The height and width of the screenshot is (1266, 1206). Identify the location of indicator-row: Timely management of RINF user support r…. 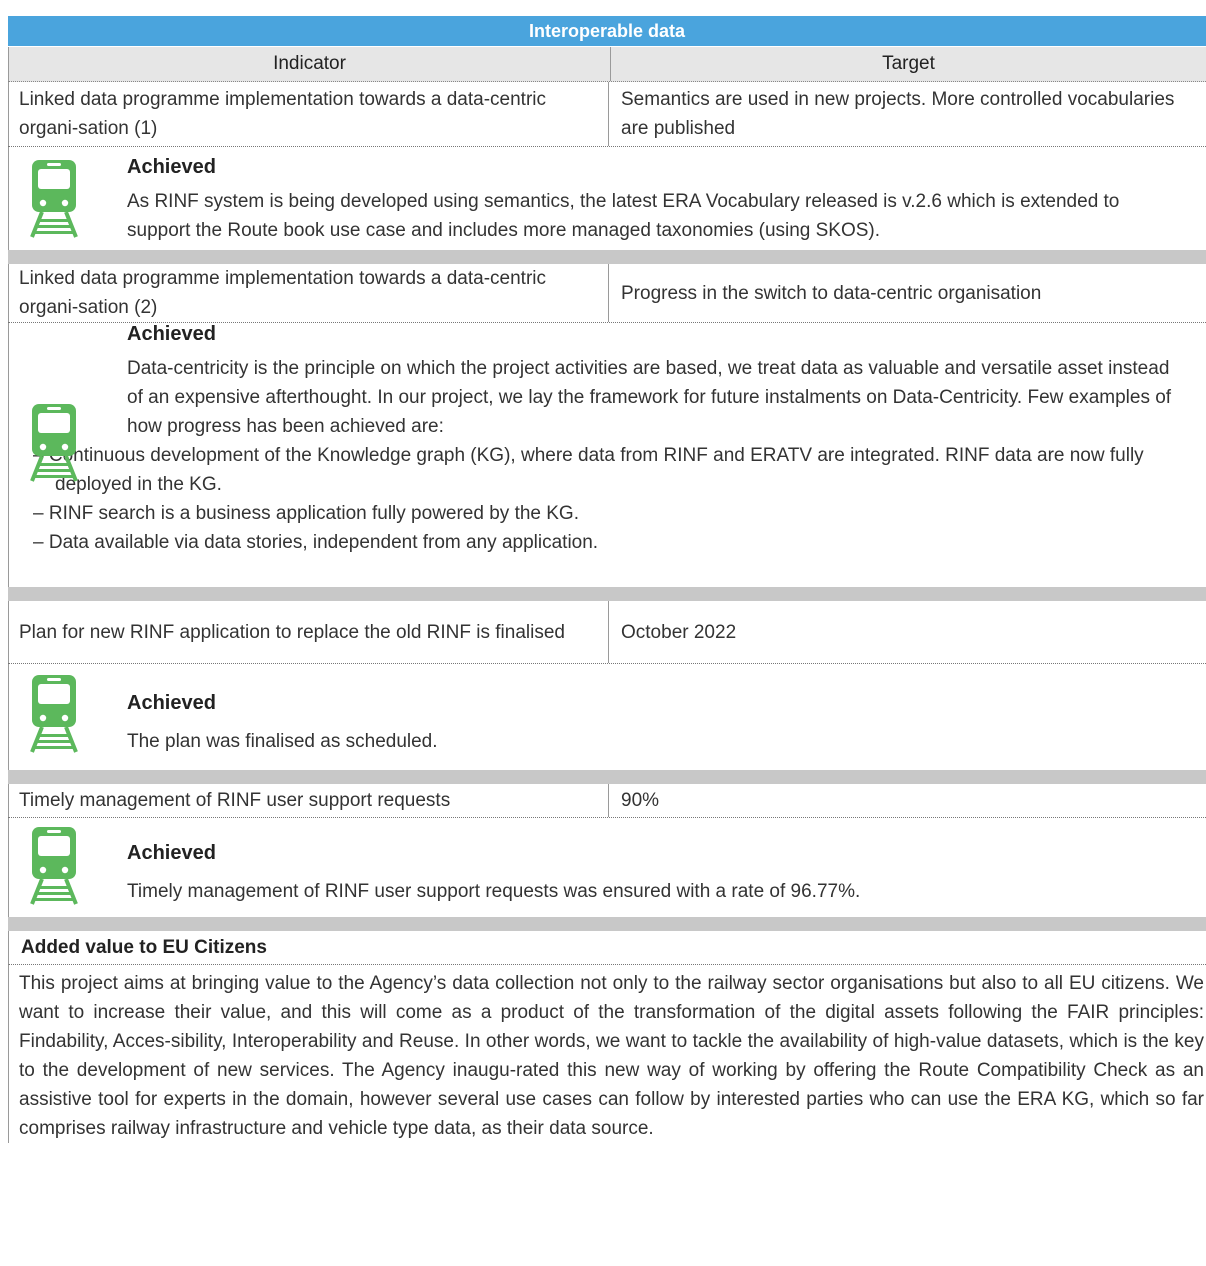
(607, 801).